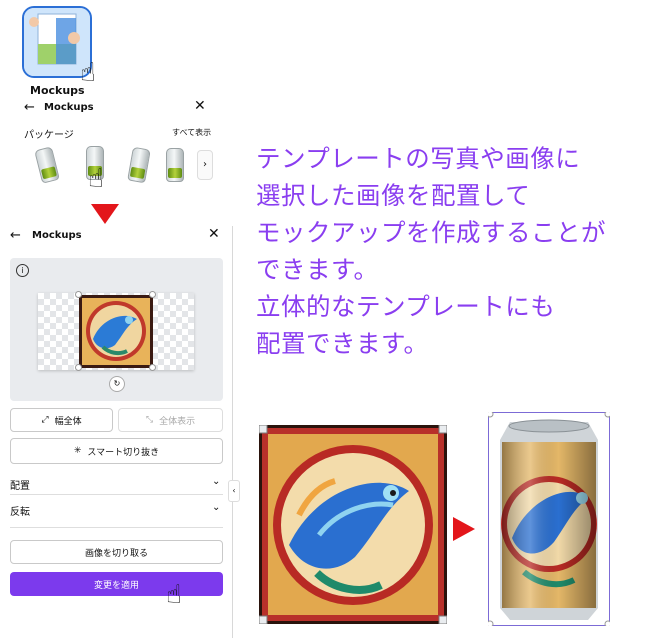 Image resolution: width=650 pixels, height=638 pixels. Describe the element at coordinates (234, 491) in the screenshot. I see `collapse-panel-handle: ‹` at that location.